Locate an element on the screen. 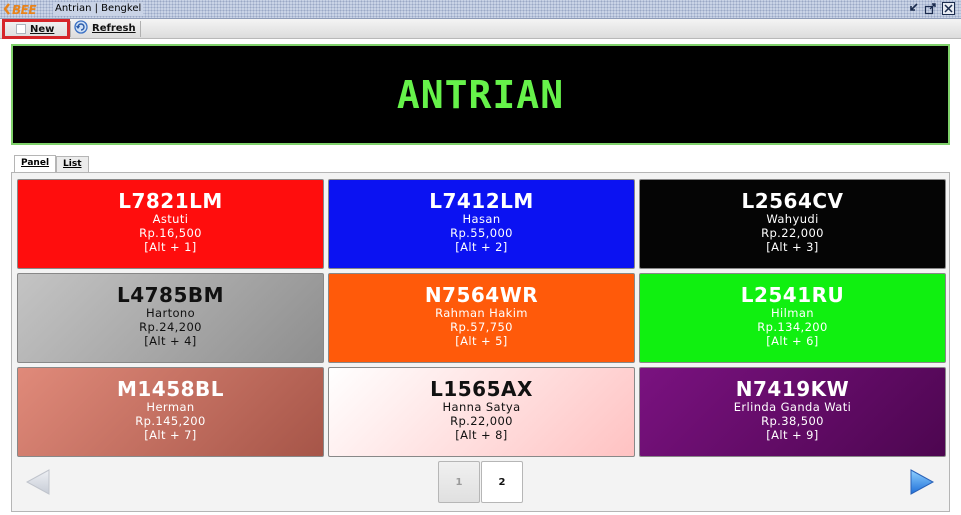 Image resolution: width=961 pixels, height=515 pixels. card-shortcut: [Alt + 2] is located at coordinates (481, 247).